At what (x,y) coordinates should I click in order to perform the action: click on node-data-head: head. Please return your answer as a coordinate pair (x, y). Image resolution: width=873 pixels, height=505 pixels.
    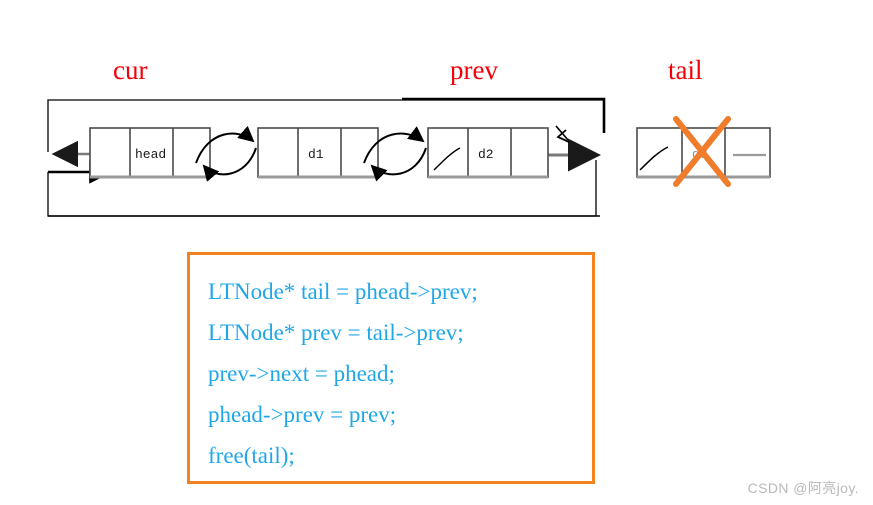
    Looking at the image, I should click on (150, 154).